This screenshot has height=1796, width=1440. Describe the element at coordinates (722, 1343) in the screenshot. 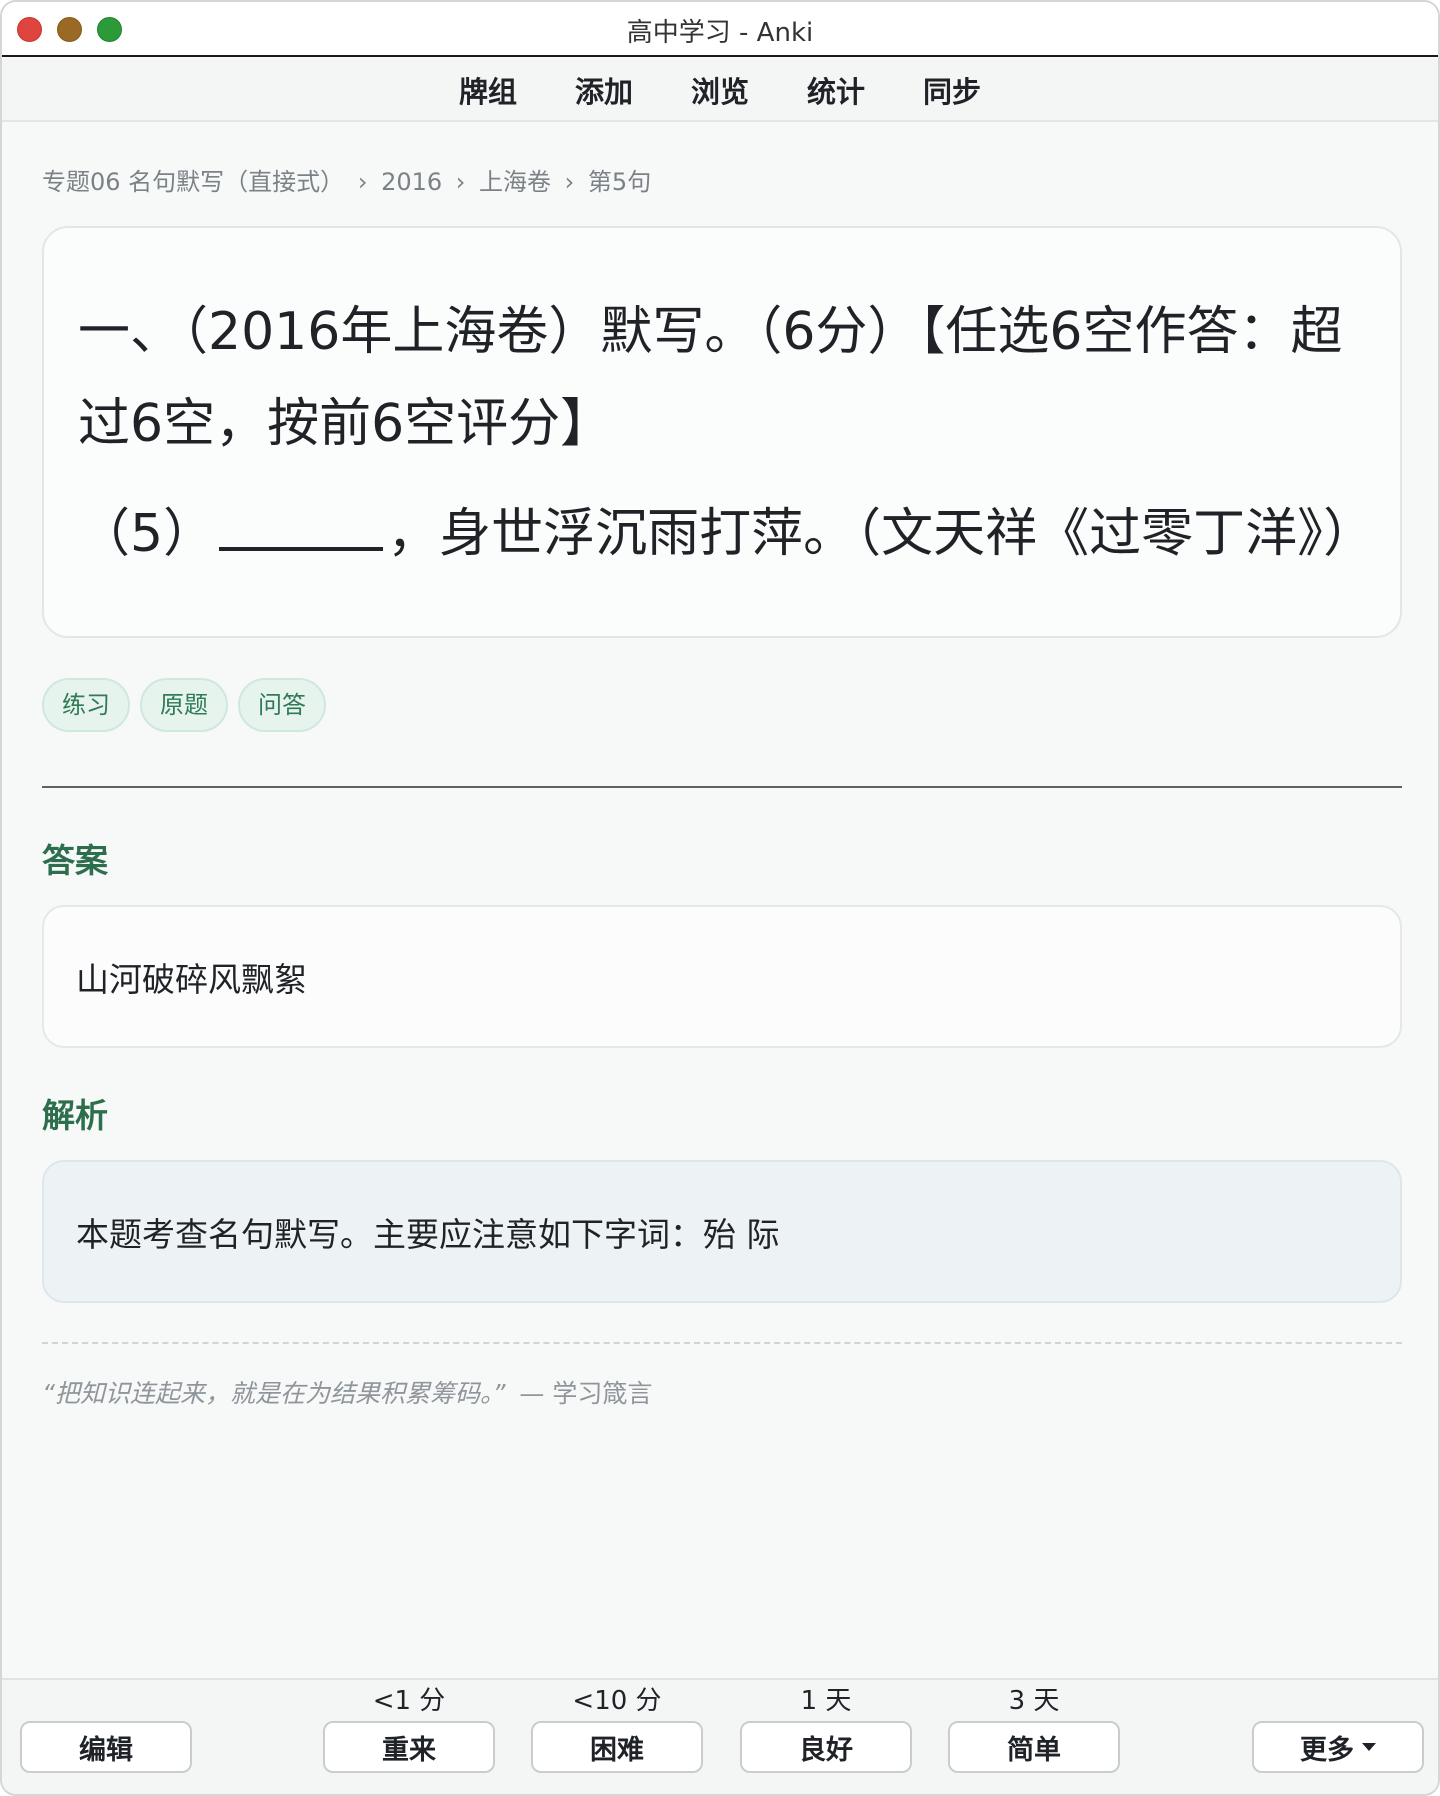

I see `dashed-divider` at that location.